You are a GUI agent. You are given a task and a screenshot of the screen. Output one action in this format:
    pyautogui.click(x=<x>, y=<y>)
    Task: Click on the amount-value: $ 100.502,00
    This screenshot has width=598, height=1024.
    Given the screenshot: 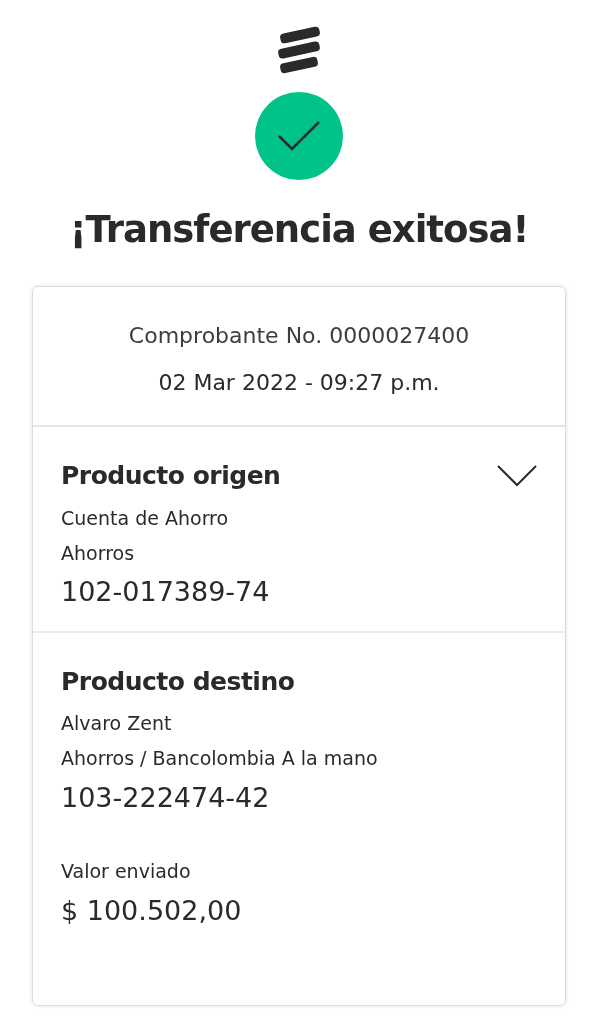 What is the action you would take?
    pyautogui.click(x=152, y=911)
    